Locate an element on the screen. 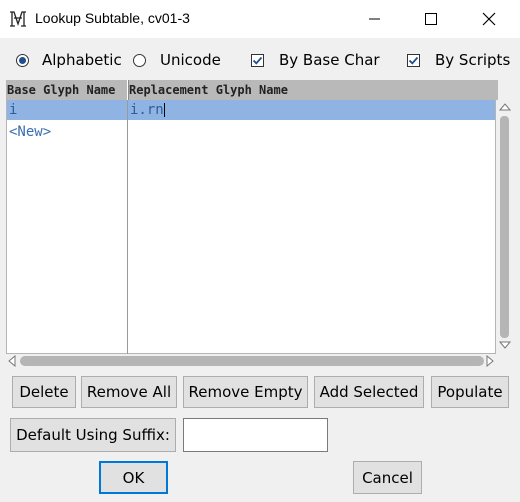  add-selected-button: Add Selected is located at coordinates (369, 392).